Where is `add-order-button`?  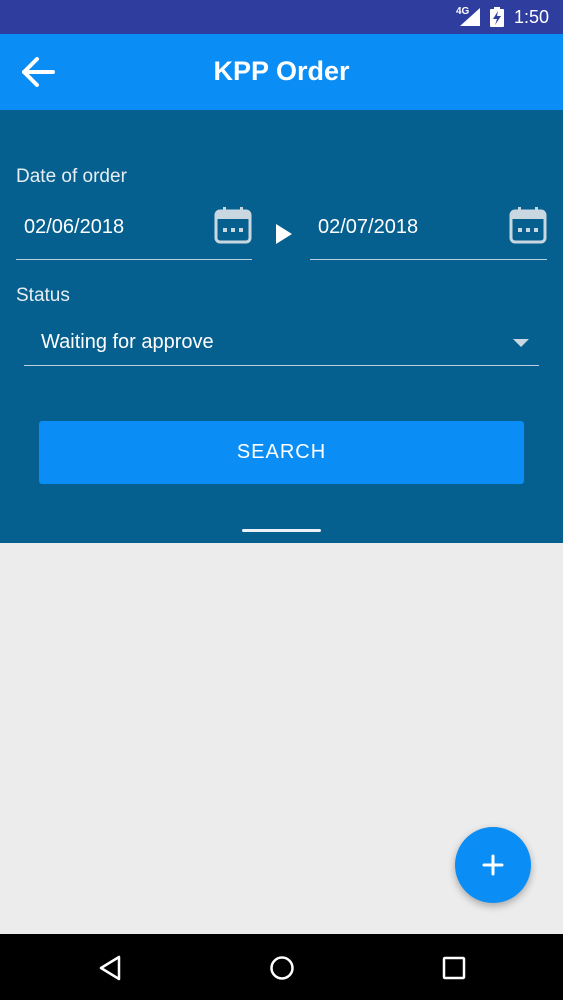 add-order-button is located at coordinates (493, 865).